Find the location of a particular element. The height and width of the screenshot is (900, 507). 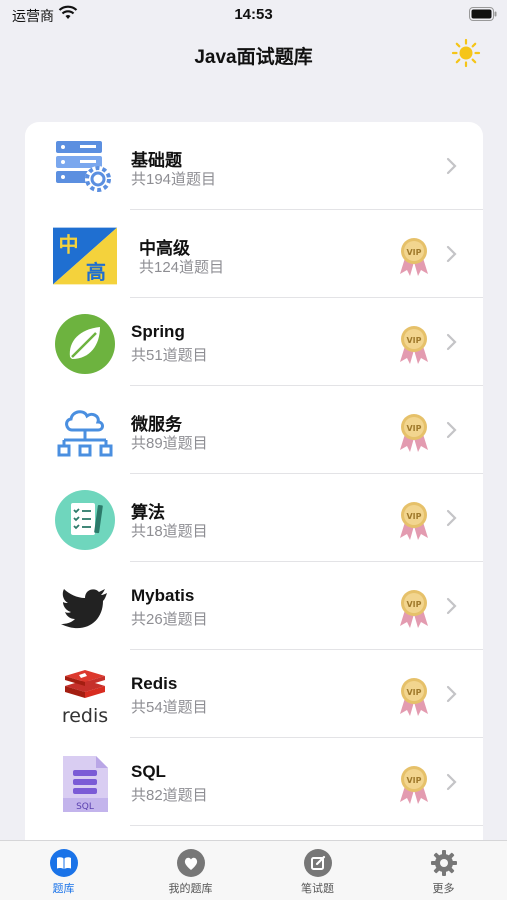

sql-file-icon: SQL is located at coordinates (85, 784).